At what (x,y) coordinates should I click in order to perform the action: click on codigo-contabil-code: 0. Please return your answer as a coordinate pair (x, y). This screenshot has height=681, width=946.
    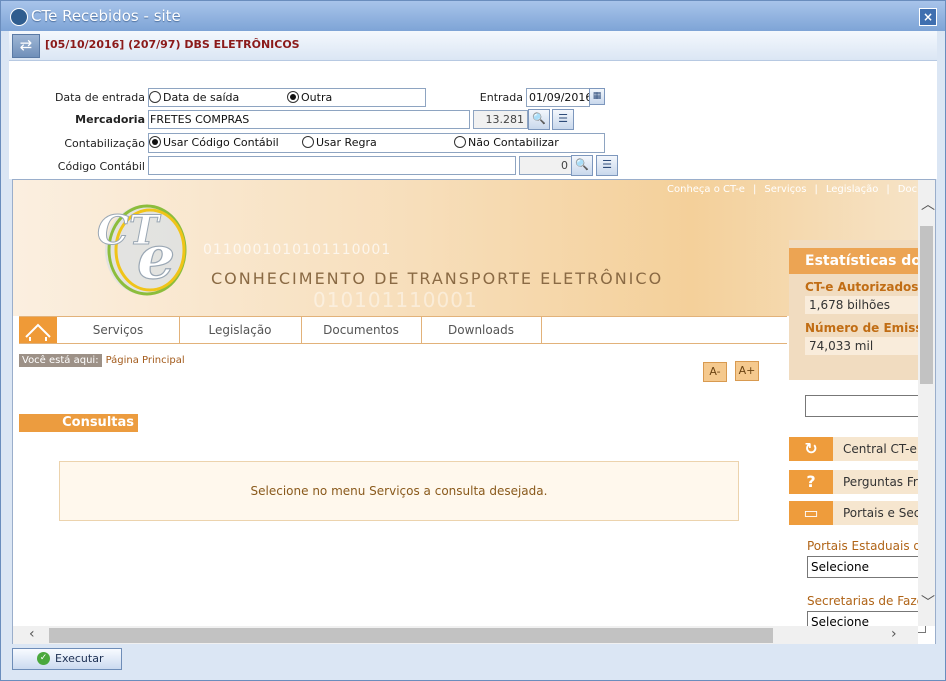
    Looking at the image, I should click on (545, 165).